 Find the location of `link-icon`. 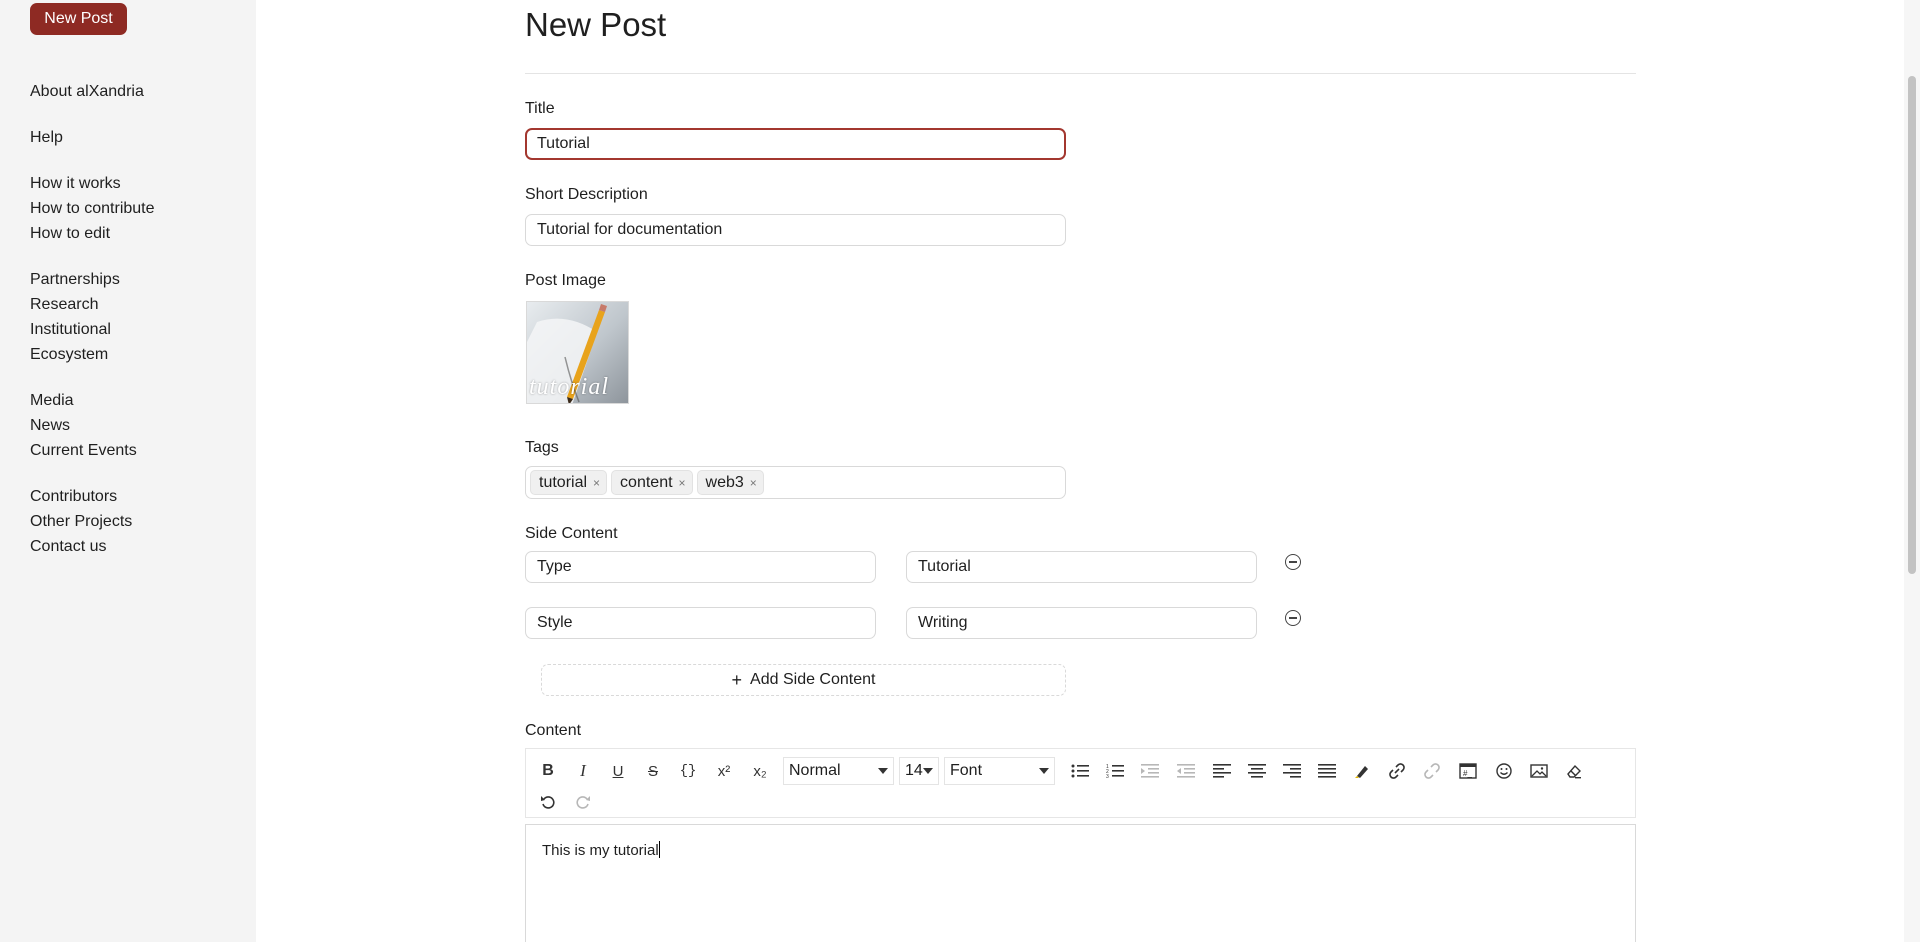

link-icon is located at coordinates (1397, 771).